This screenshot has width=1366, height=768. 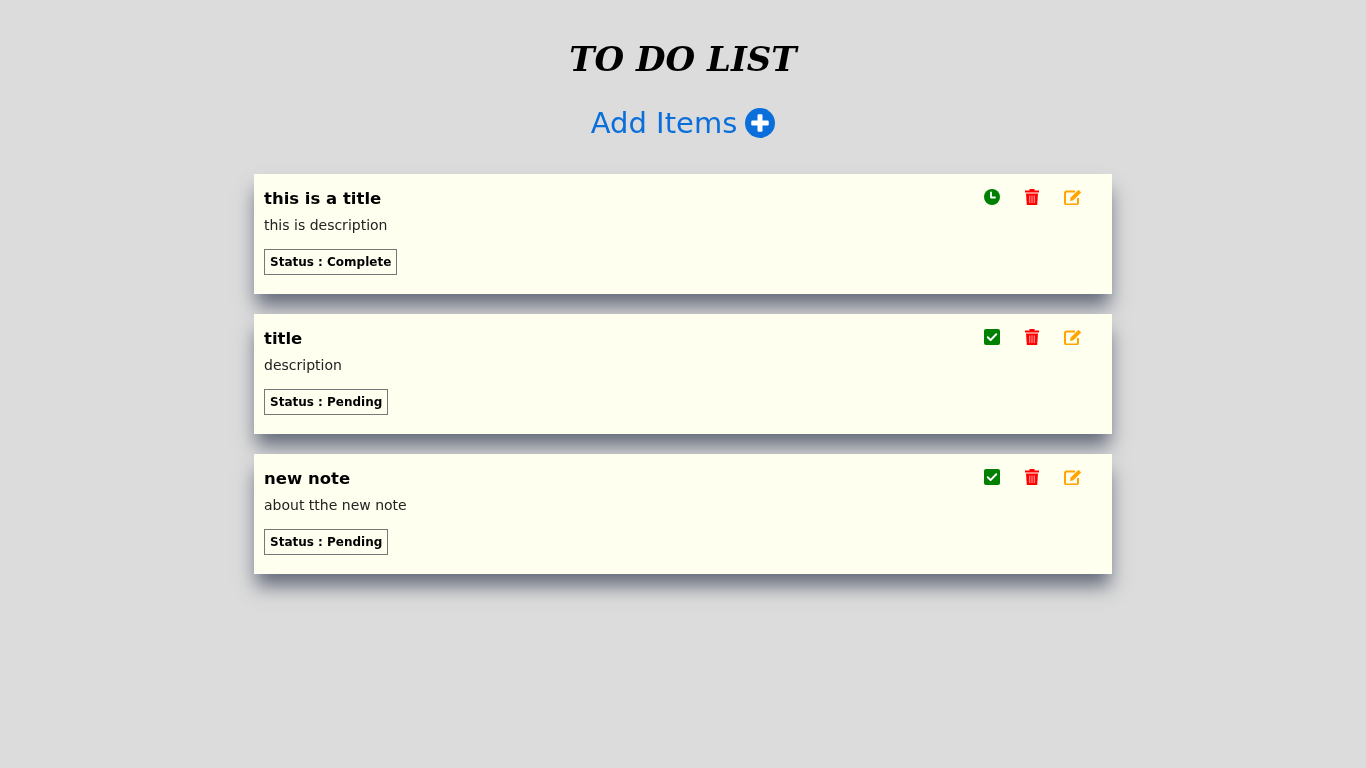 What do you see at coordinates (992, 197) in the screenshot?
I see `clock-icon` at bounding box center [992, 197].